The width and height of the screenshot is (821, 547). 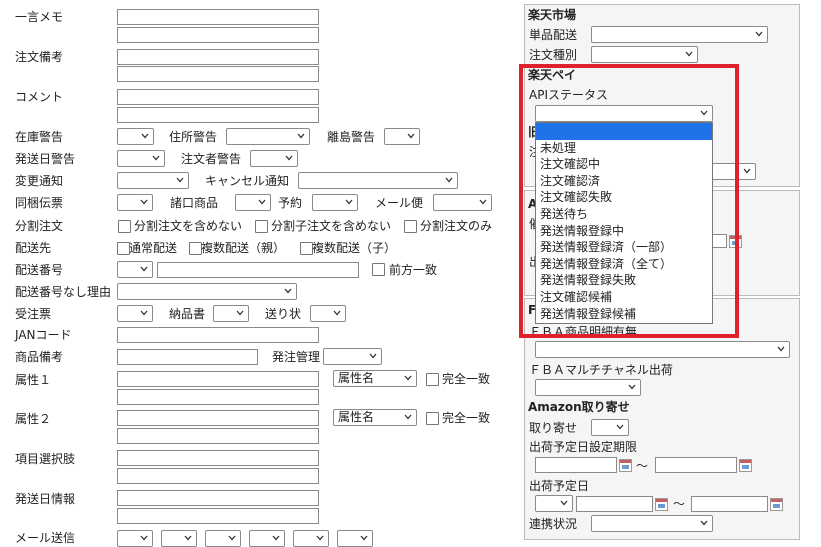 What do you see at coordinates (39, 357) in the screenshot?
I see `shohin-biko-label: 商品備考` at bounding box center [39, 357].